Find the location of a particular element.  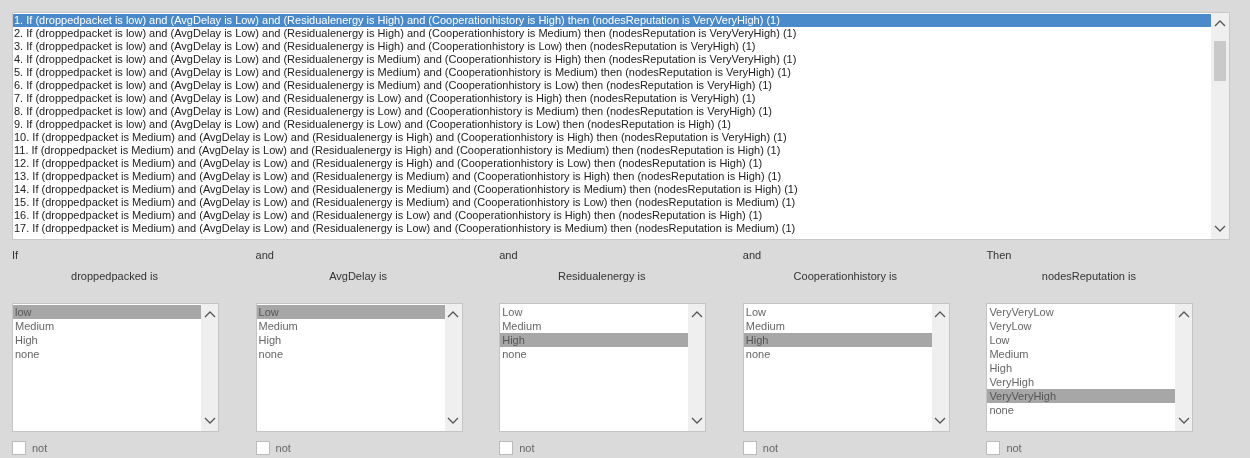

variable-label: AvgDelay is is located at coordinates (358, 276).